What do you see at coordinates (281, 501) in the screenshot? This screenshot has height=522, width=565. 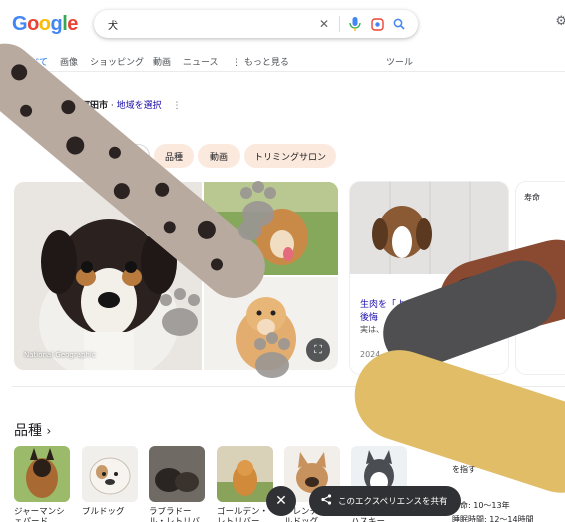 I see `close-button: ✕` at bounding box center [281, 501].